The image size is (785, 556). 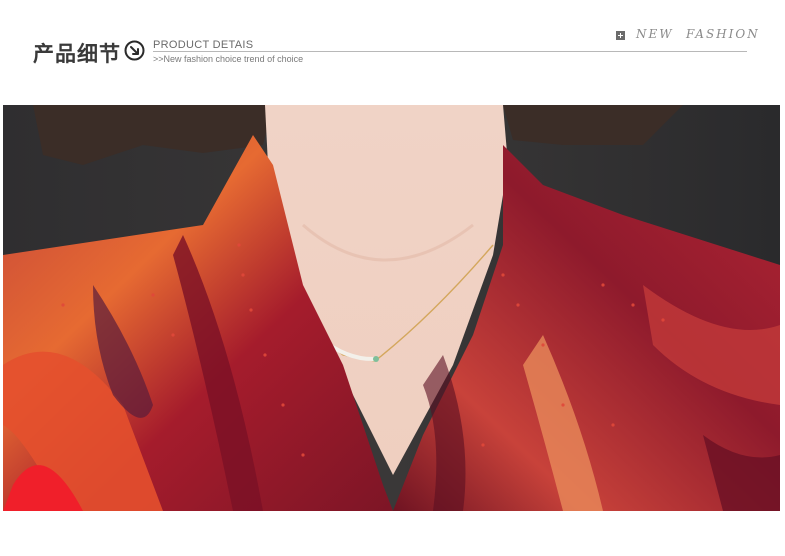 What do you see at coordinates (203, 45) in the screenshot?
I see `section-title-en: PRODUCT DETAIS` at bounding box center [203, 45].